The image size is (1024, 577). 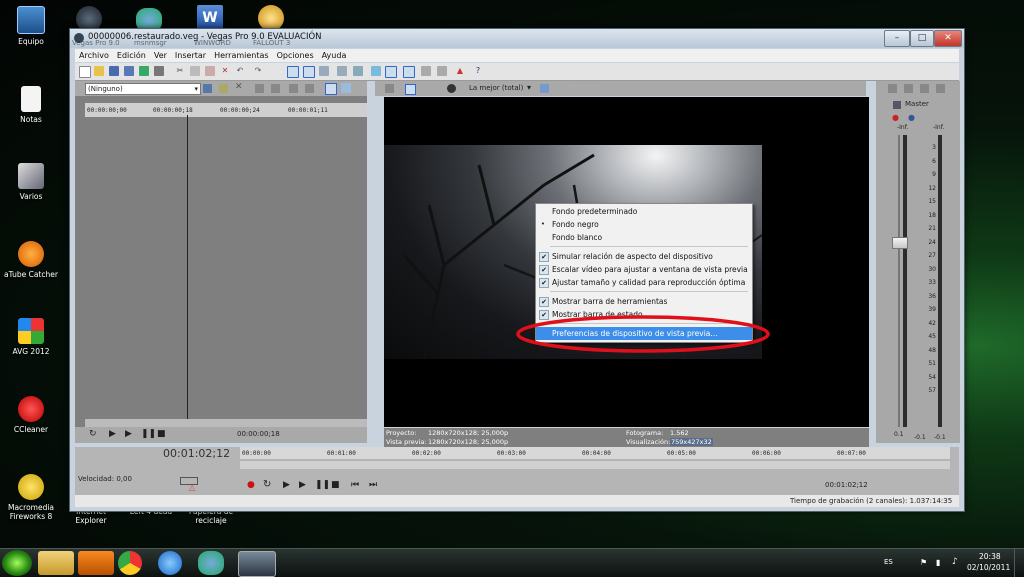 What do you see at coordinates (114, 71) in the screenshot?
I see `save-icon` at bounding box center [114, 71].